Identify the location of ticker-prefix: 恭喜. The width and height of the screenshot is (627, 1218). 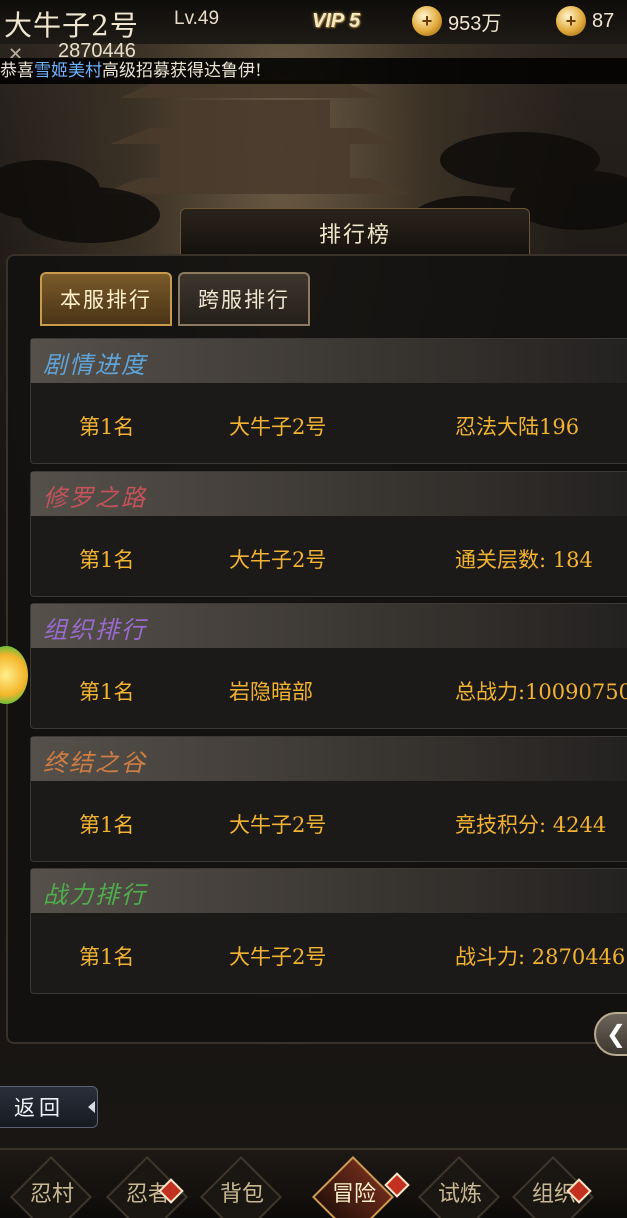
(17, 71).